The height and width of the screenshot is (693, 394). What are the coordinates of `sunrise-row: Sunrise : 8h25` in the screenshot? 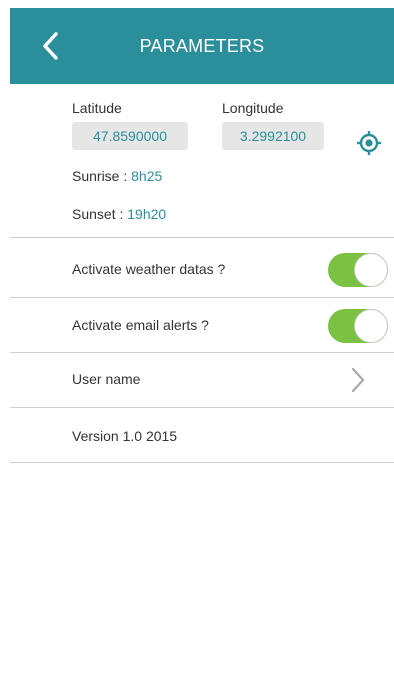 It's located at (117, 176).